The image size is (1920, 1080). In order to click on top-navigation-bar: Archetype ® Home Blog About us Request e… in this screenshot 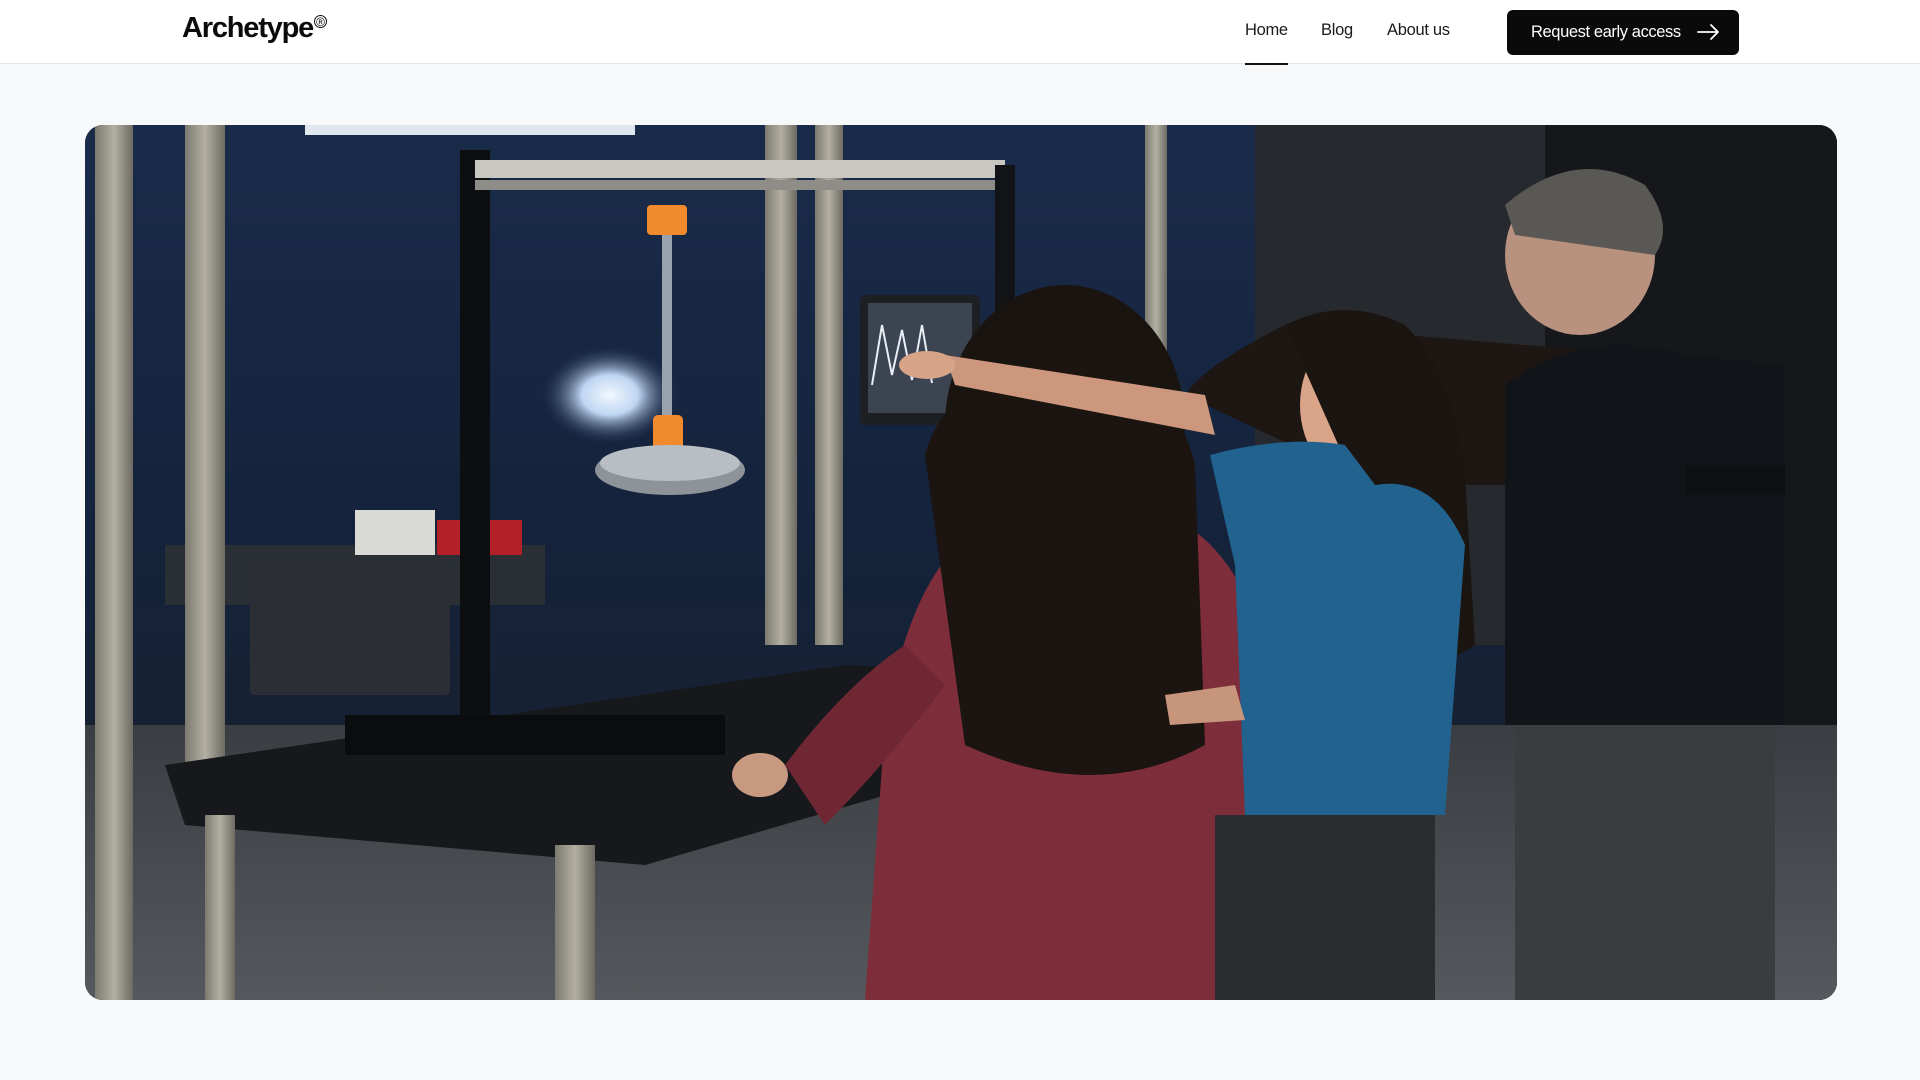, I will do `click(960, 32)`.